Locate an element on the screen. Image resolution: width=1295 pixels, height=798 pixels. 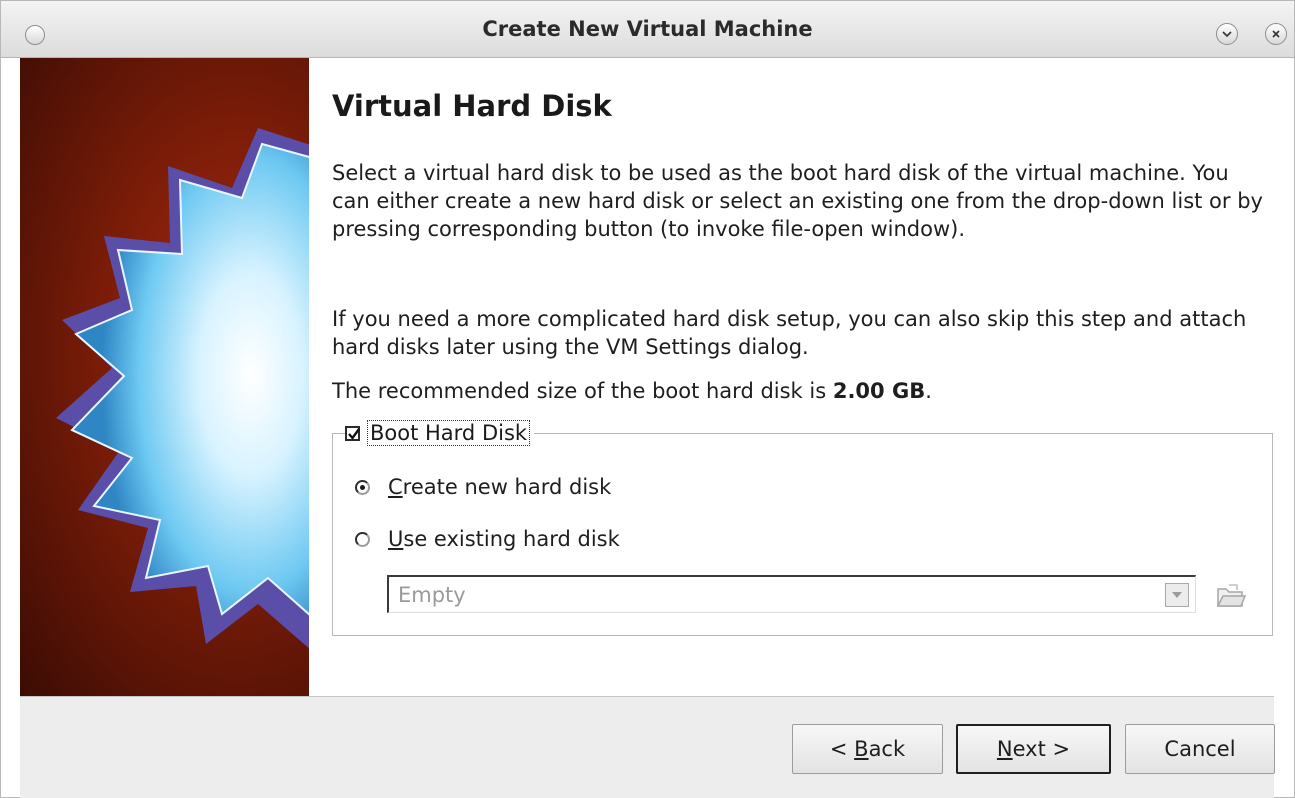
boot-hard-disk-label: Boot Hard Disk is located at coordinates (449, 433).